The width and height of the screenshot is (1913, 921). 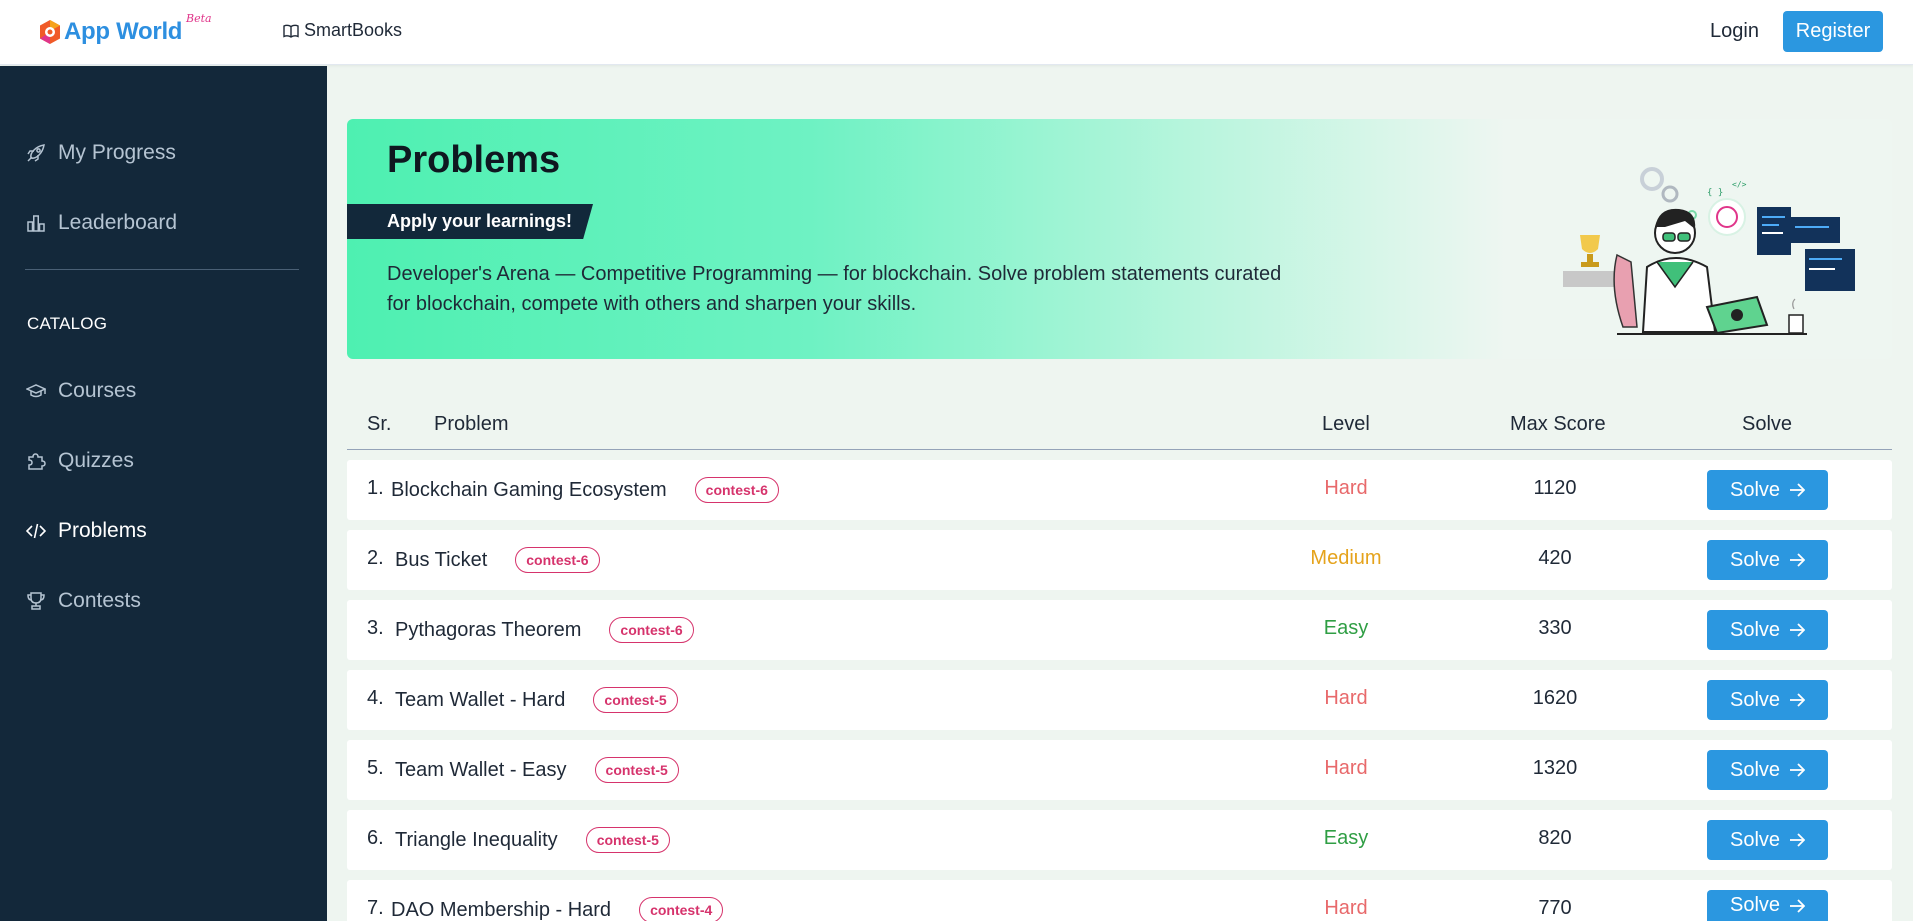 I want to click on max-score: 820, so click(x=1555, y=838).